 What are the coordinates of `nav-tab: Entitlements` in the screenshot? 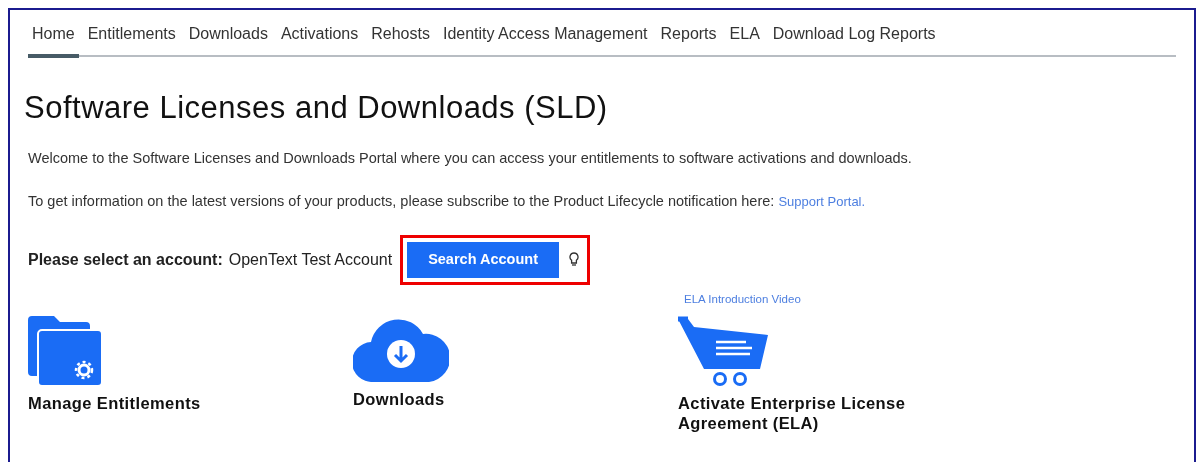 It's located at (131, 40).